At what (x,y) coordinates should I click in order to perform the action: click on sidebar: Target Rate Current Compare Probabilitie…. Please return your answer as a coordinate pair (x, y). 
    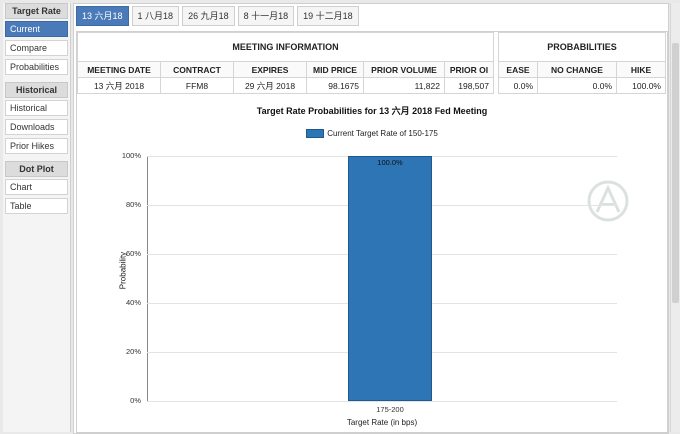
    Looking at the image, I should click on (37, 217).